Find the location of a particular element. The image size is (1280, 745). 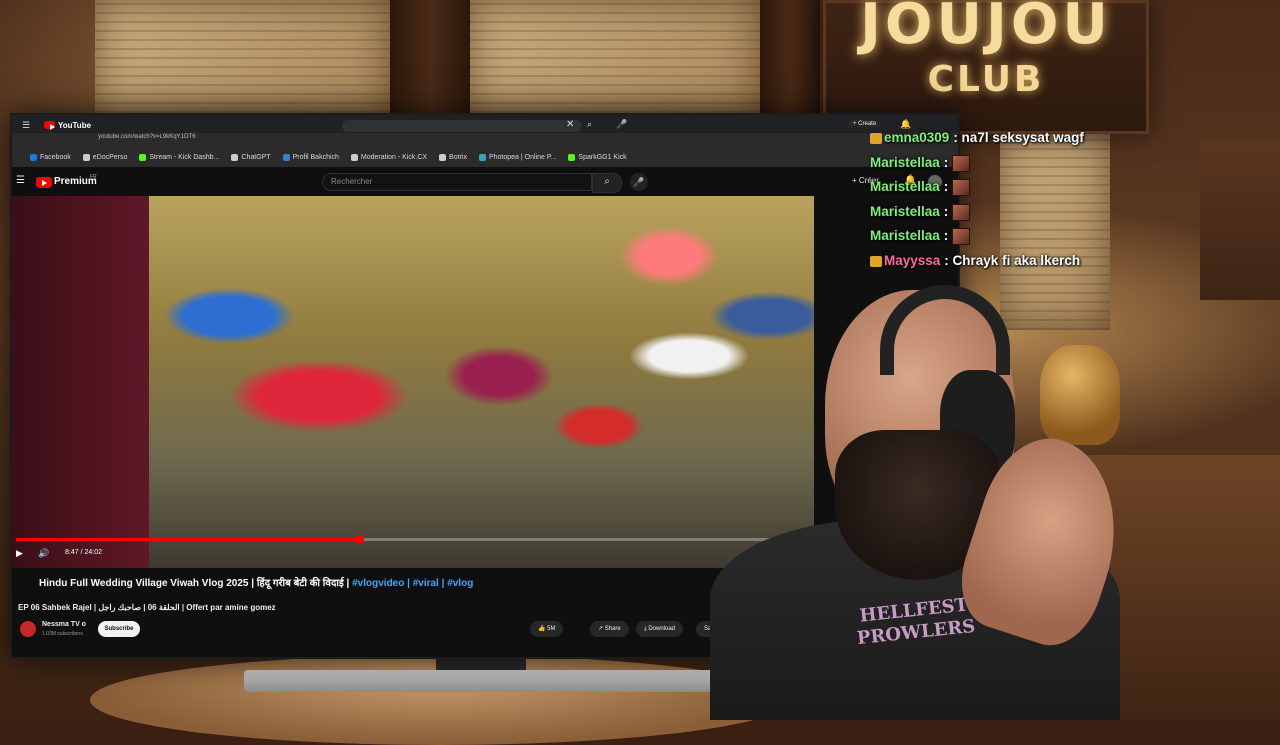

chat-message: emna0309 : na7l seksysat wagf is located at coordinates (977, 137).